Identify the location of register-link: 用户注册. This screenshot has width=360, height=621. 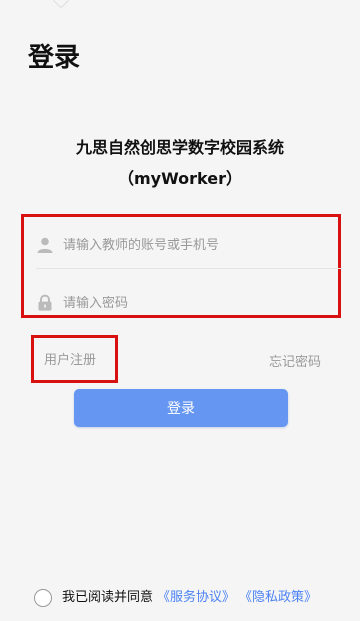
(70, 361).